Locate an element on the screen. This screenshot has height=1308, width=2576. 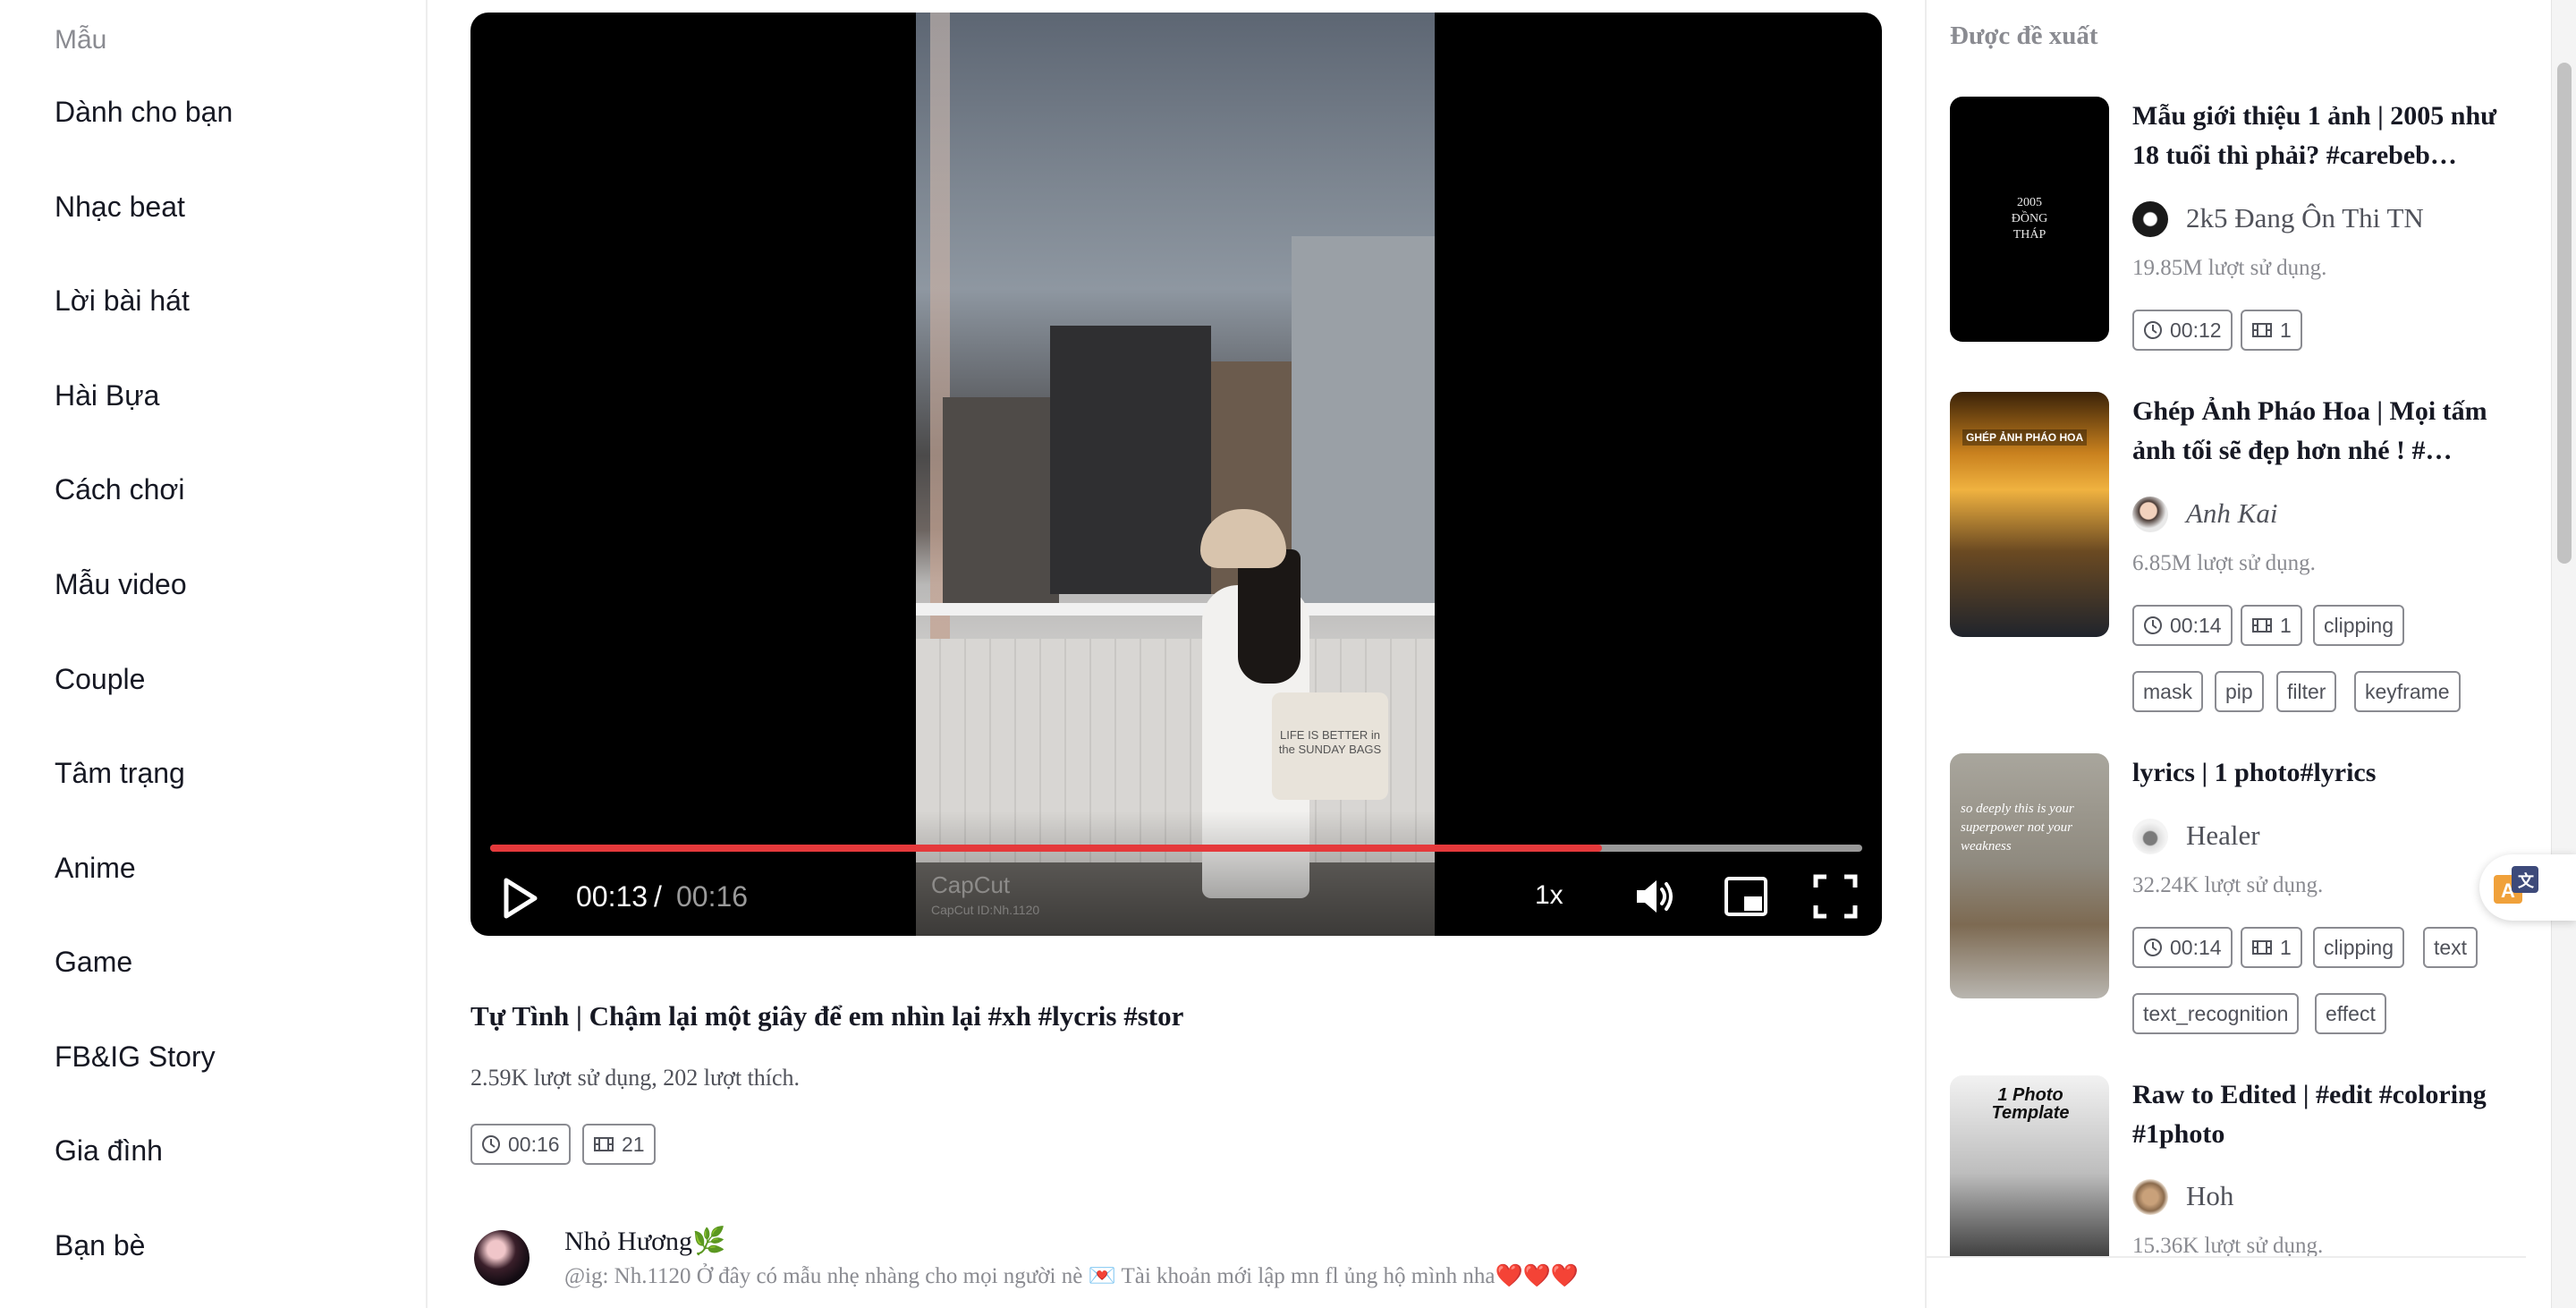
picture-in-picture-icon is located at coordinates (1746, 897).